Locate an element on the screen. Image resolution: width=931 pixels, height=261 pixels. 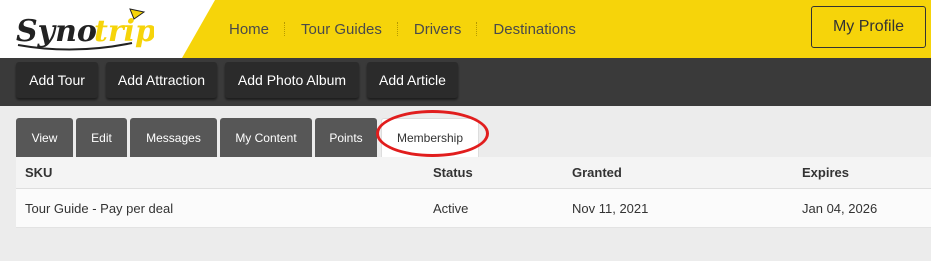
tab-points: Points is located at coordinates (346, 137).